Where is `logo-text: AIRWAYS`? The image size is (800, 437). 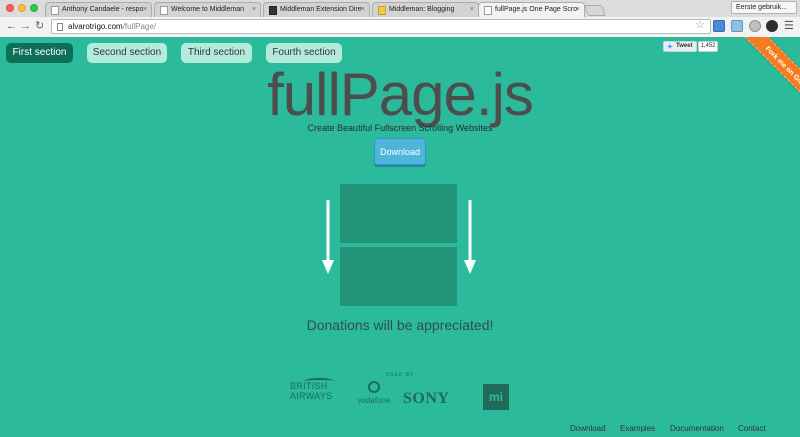
logo-text: AIRWAYS is located at coordinates (311, 396).